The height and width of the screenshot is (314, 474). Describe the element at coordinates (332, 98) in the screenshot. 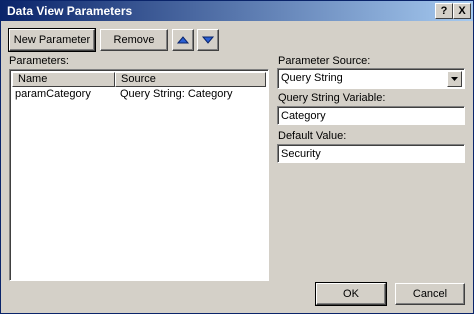

I see `query-string-variable-label: Query String Variable:` at that location.